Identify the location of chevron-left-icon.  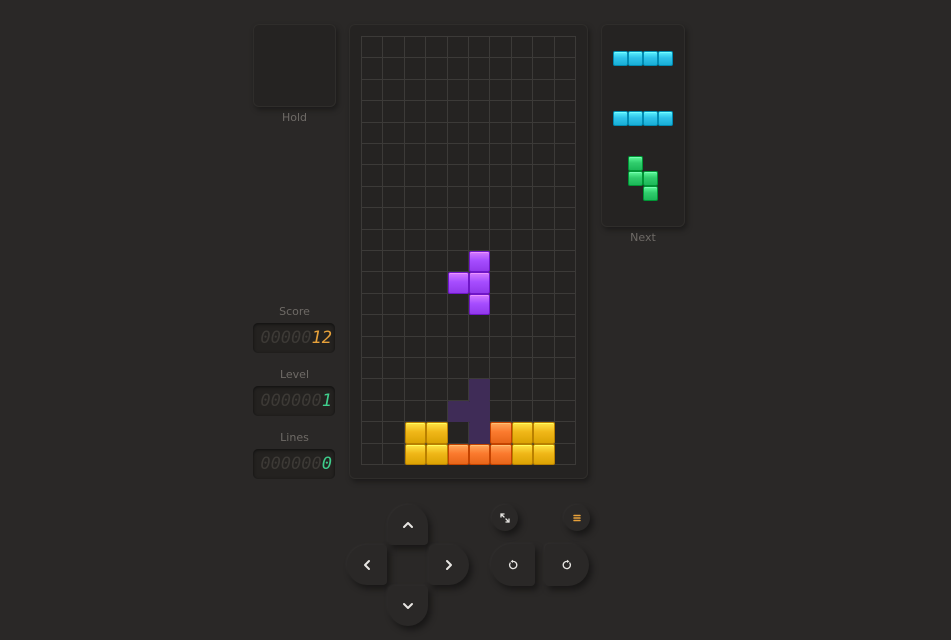
(367, 565).